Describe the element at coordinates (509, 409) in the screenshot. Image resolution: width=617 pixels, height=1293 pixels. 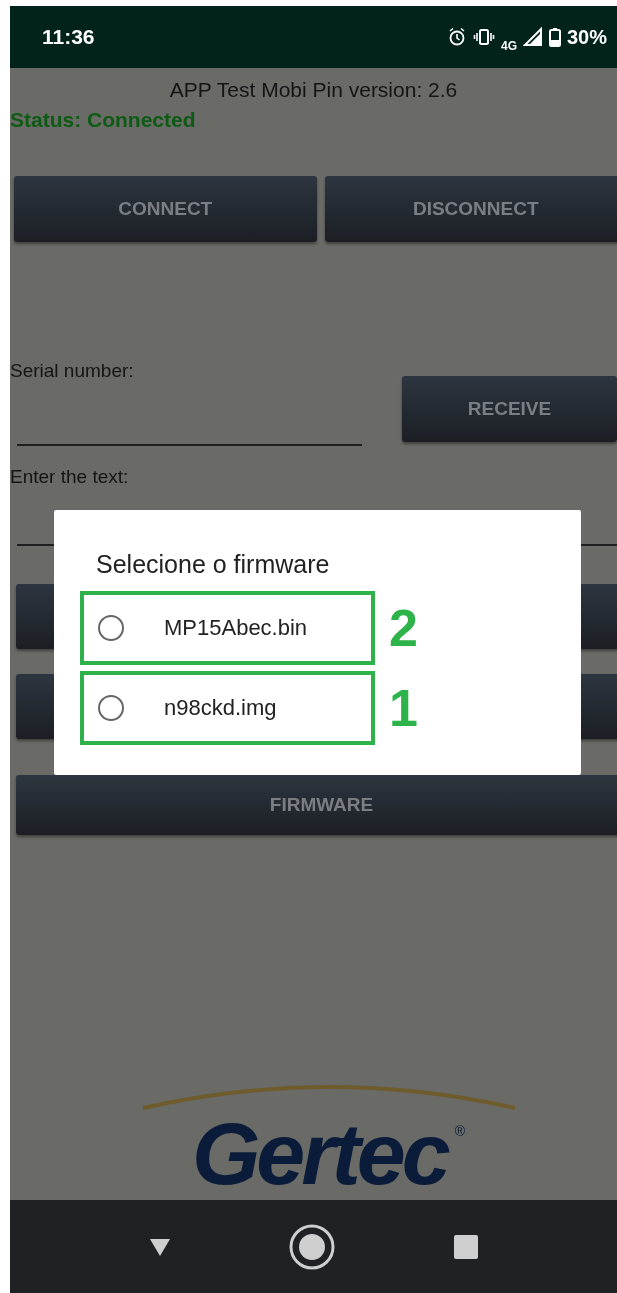
I see `receive-button: RECEIVE` at that location.